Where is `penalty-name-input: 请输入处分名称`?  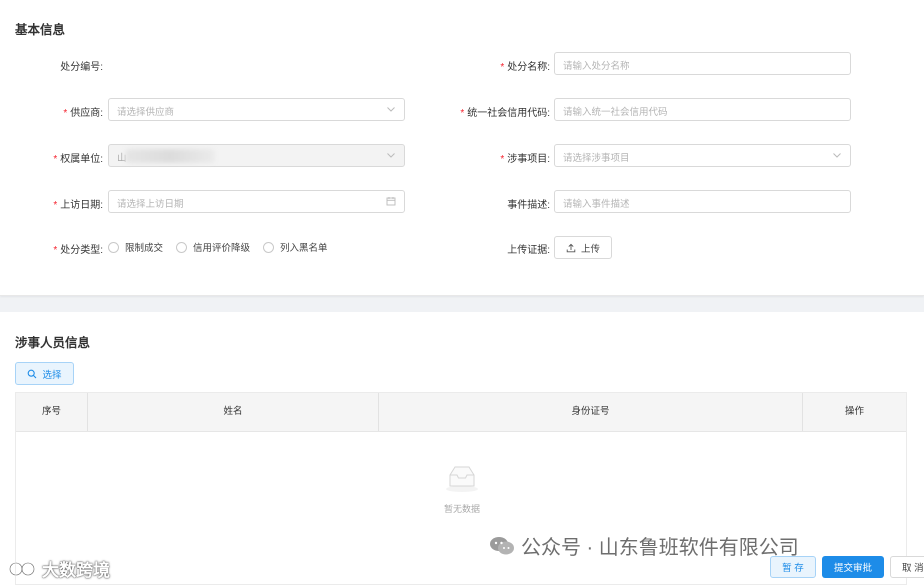 penalty-name-input: 请输入处分名称 is located at coordinates (702, 63).